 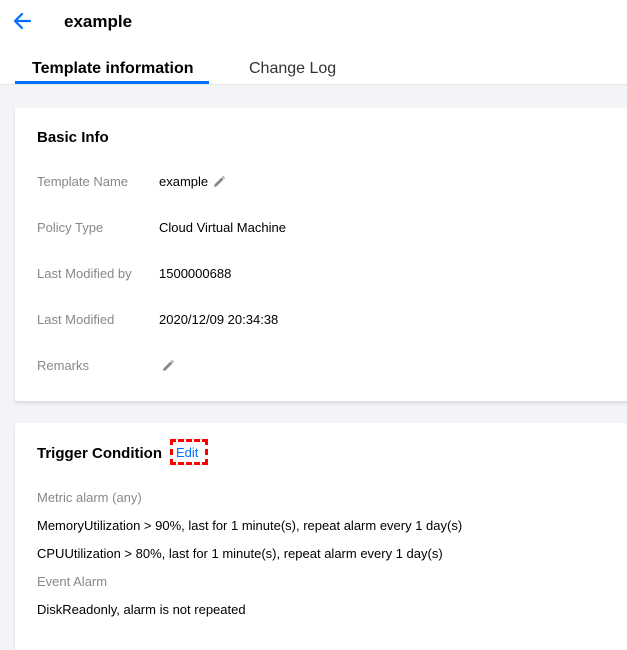 I want to click on last-modified-by-label: Last Modified by, so click(x=84, y=273).